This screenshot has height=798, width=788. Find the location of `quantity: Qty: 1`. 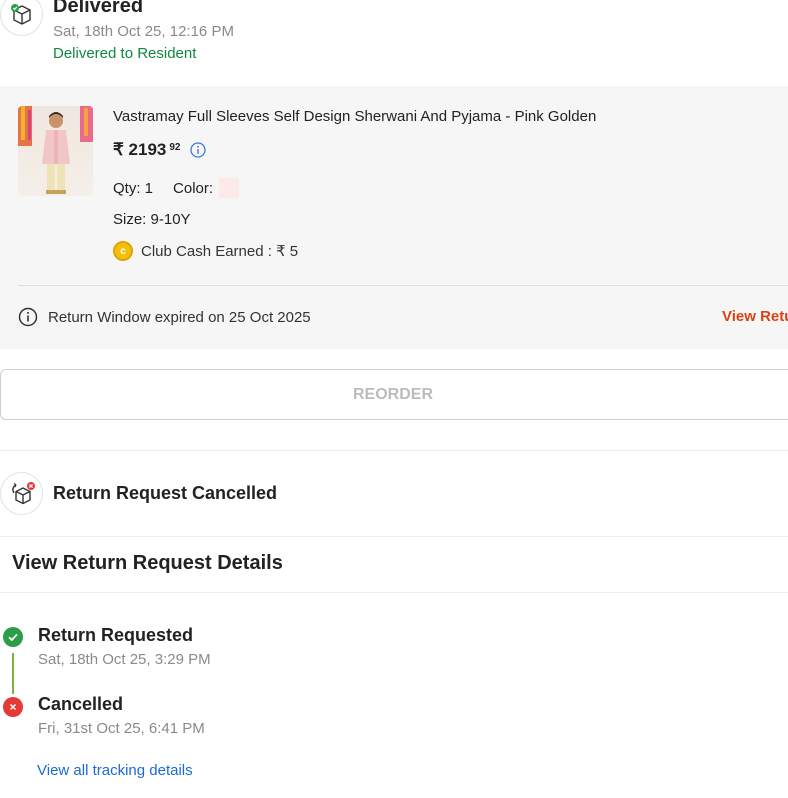

quantity: Qty: 1 is located at coordinates (133, 188).